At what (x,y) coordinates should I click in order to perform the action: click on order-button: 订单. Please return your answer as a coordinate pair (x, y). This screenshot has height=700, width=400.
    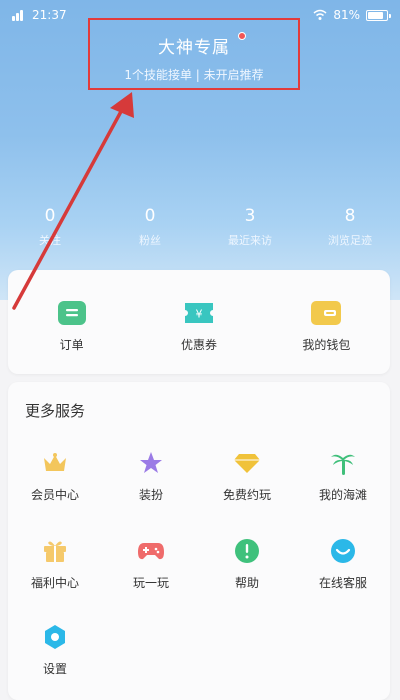
    Looking at the image, I should click on (71, 326).